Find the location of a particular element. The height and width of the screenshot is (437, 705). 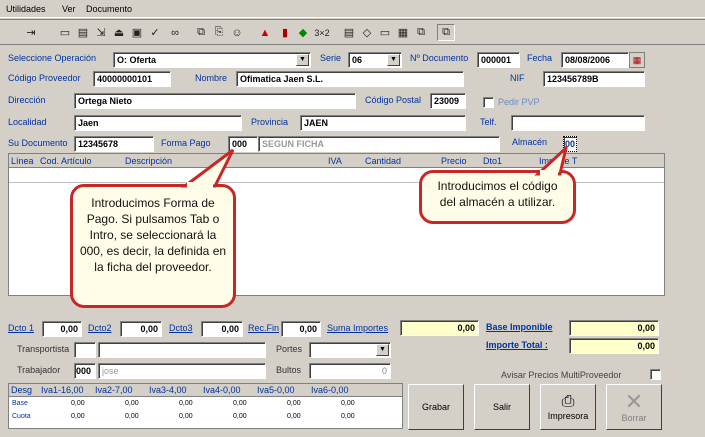

col-cod-articulo: Cod. Artículo is located at coordinates (66, 161).